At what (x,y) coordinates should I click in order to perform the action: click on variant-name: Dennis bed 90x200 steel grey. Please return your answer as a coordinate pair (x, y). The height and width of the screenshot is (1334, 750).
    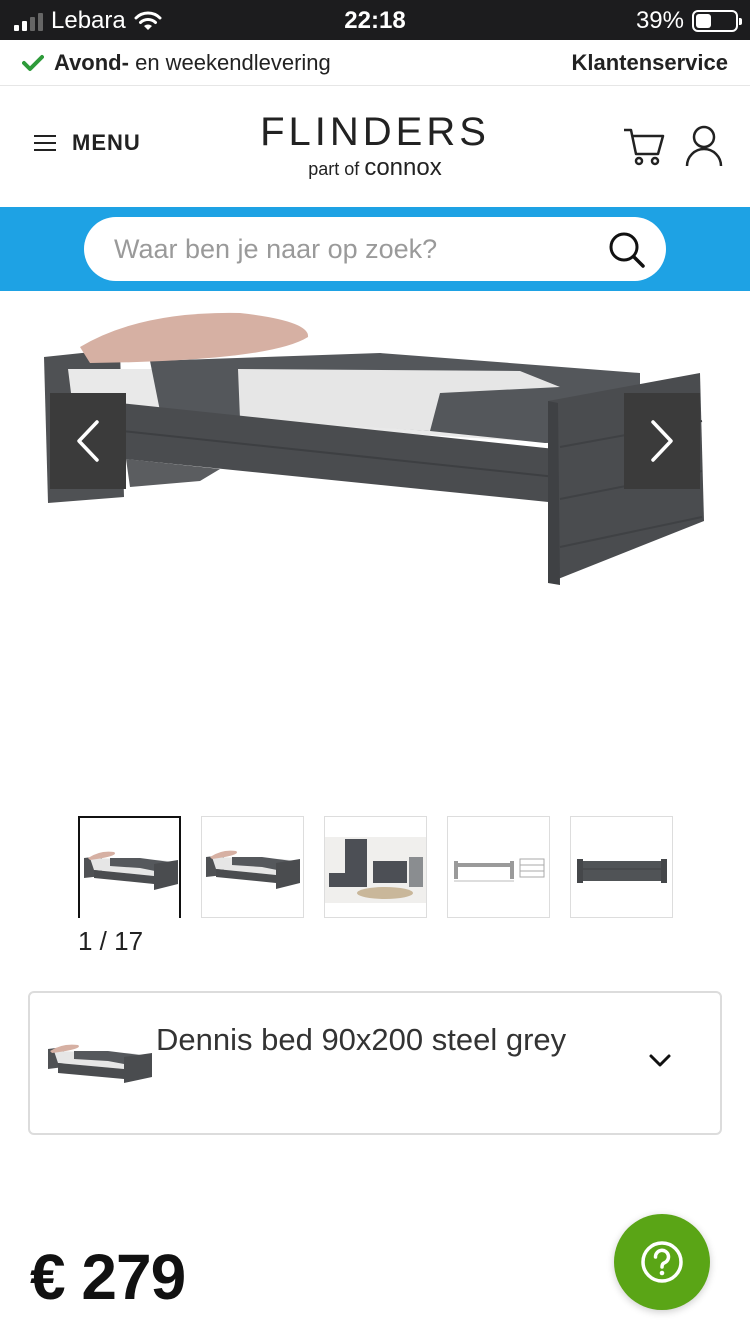
    Looking at the image, I should click on (361, 1039).